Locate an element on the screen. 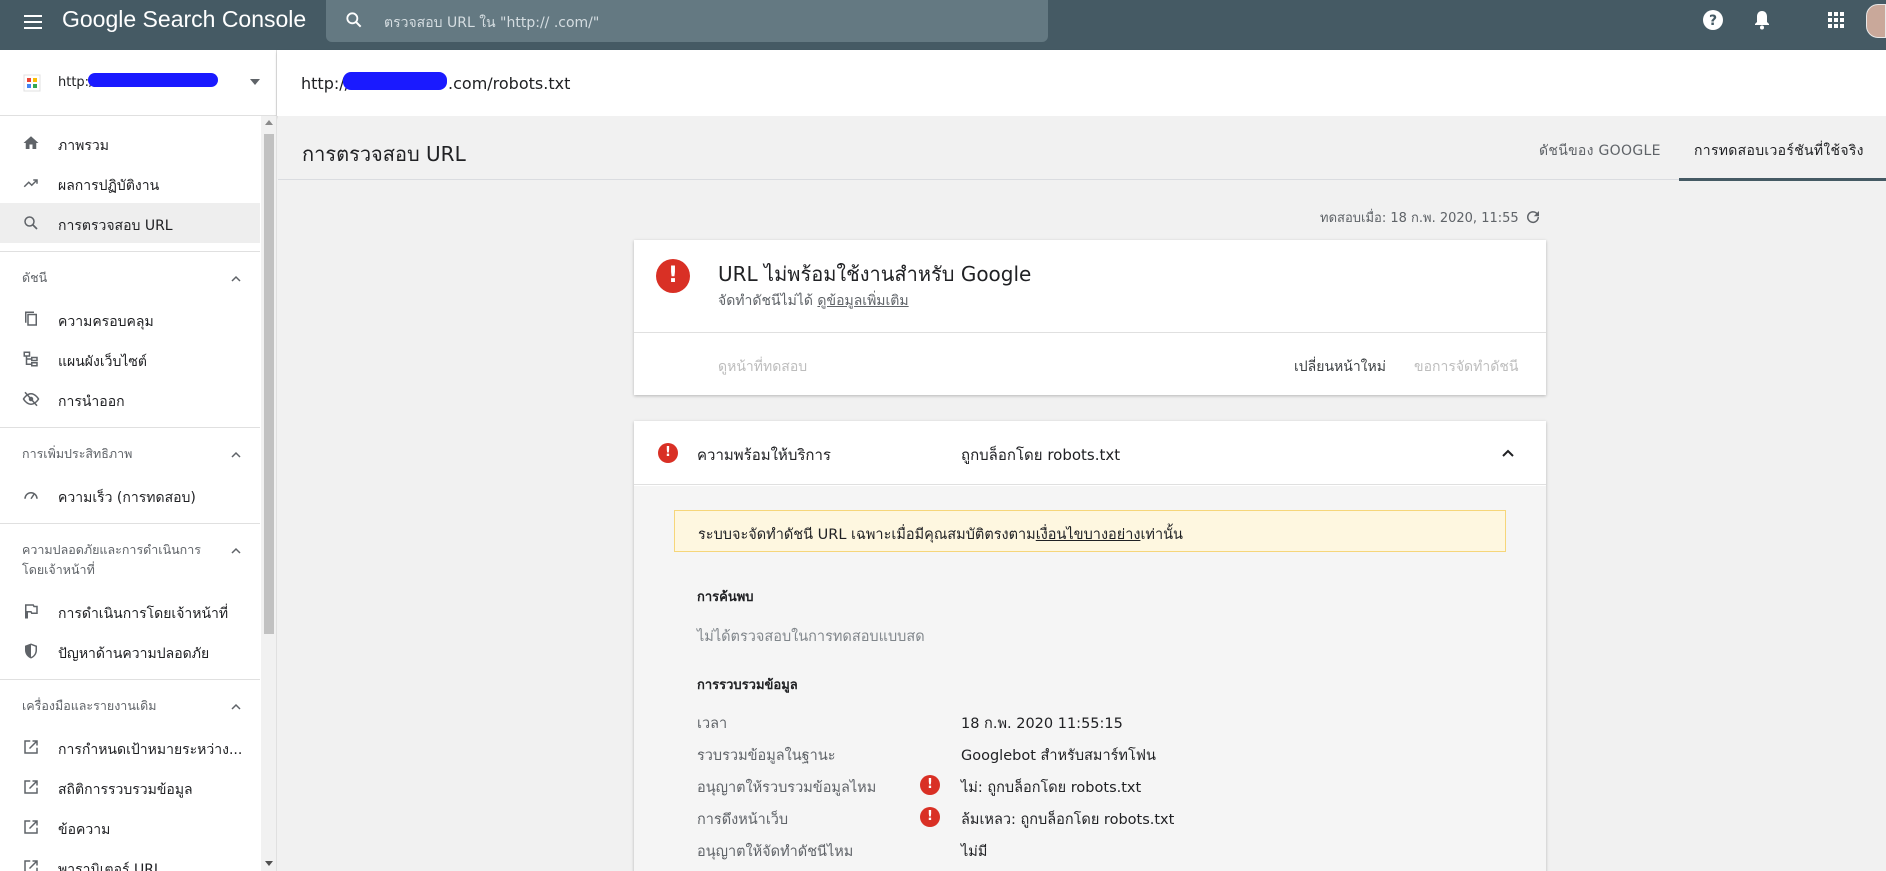 This screenshot has width=1886, height=871. sidebar-item-label: การตรวจสอบ URL is located at coordinates (115, 226).